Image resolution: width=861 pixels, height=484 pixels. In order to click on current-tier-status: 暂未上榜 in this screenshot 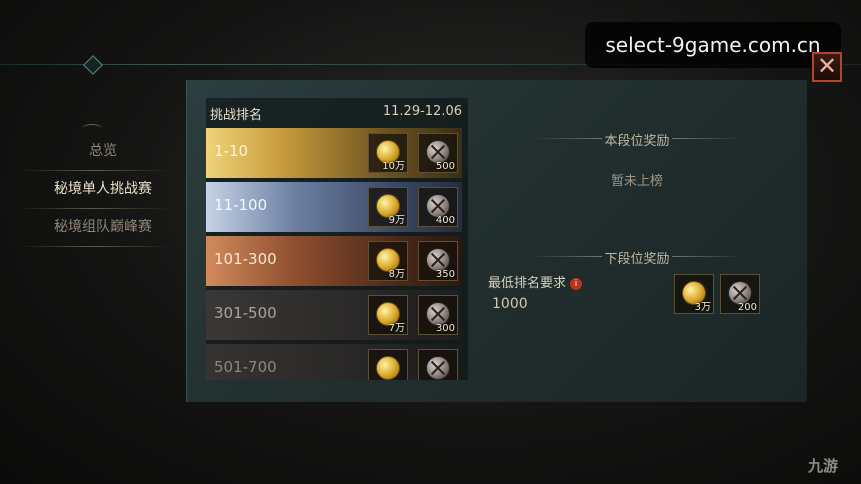, I will do `click(636, 181)`.